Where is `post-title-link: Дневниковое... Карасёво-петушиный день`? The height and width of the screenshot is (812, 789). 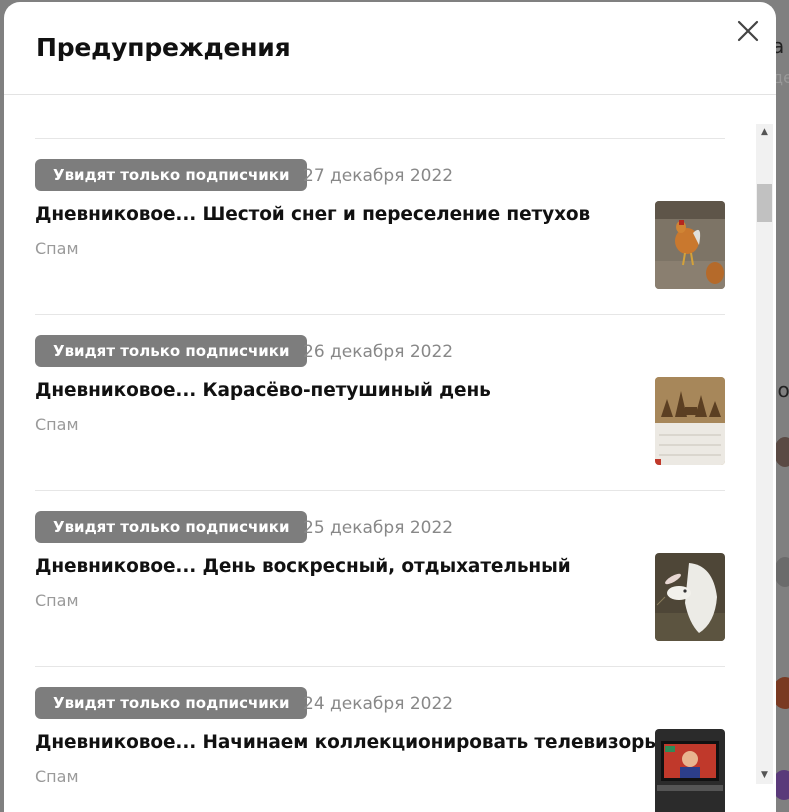
post-title-link: Дневниковое... Карасёво-петушиный день is located at coordinates (263, 390).